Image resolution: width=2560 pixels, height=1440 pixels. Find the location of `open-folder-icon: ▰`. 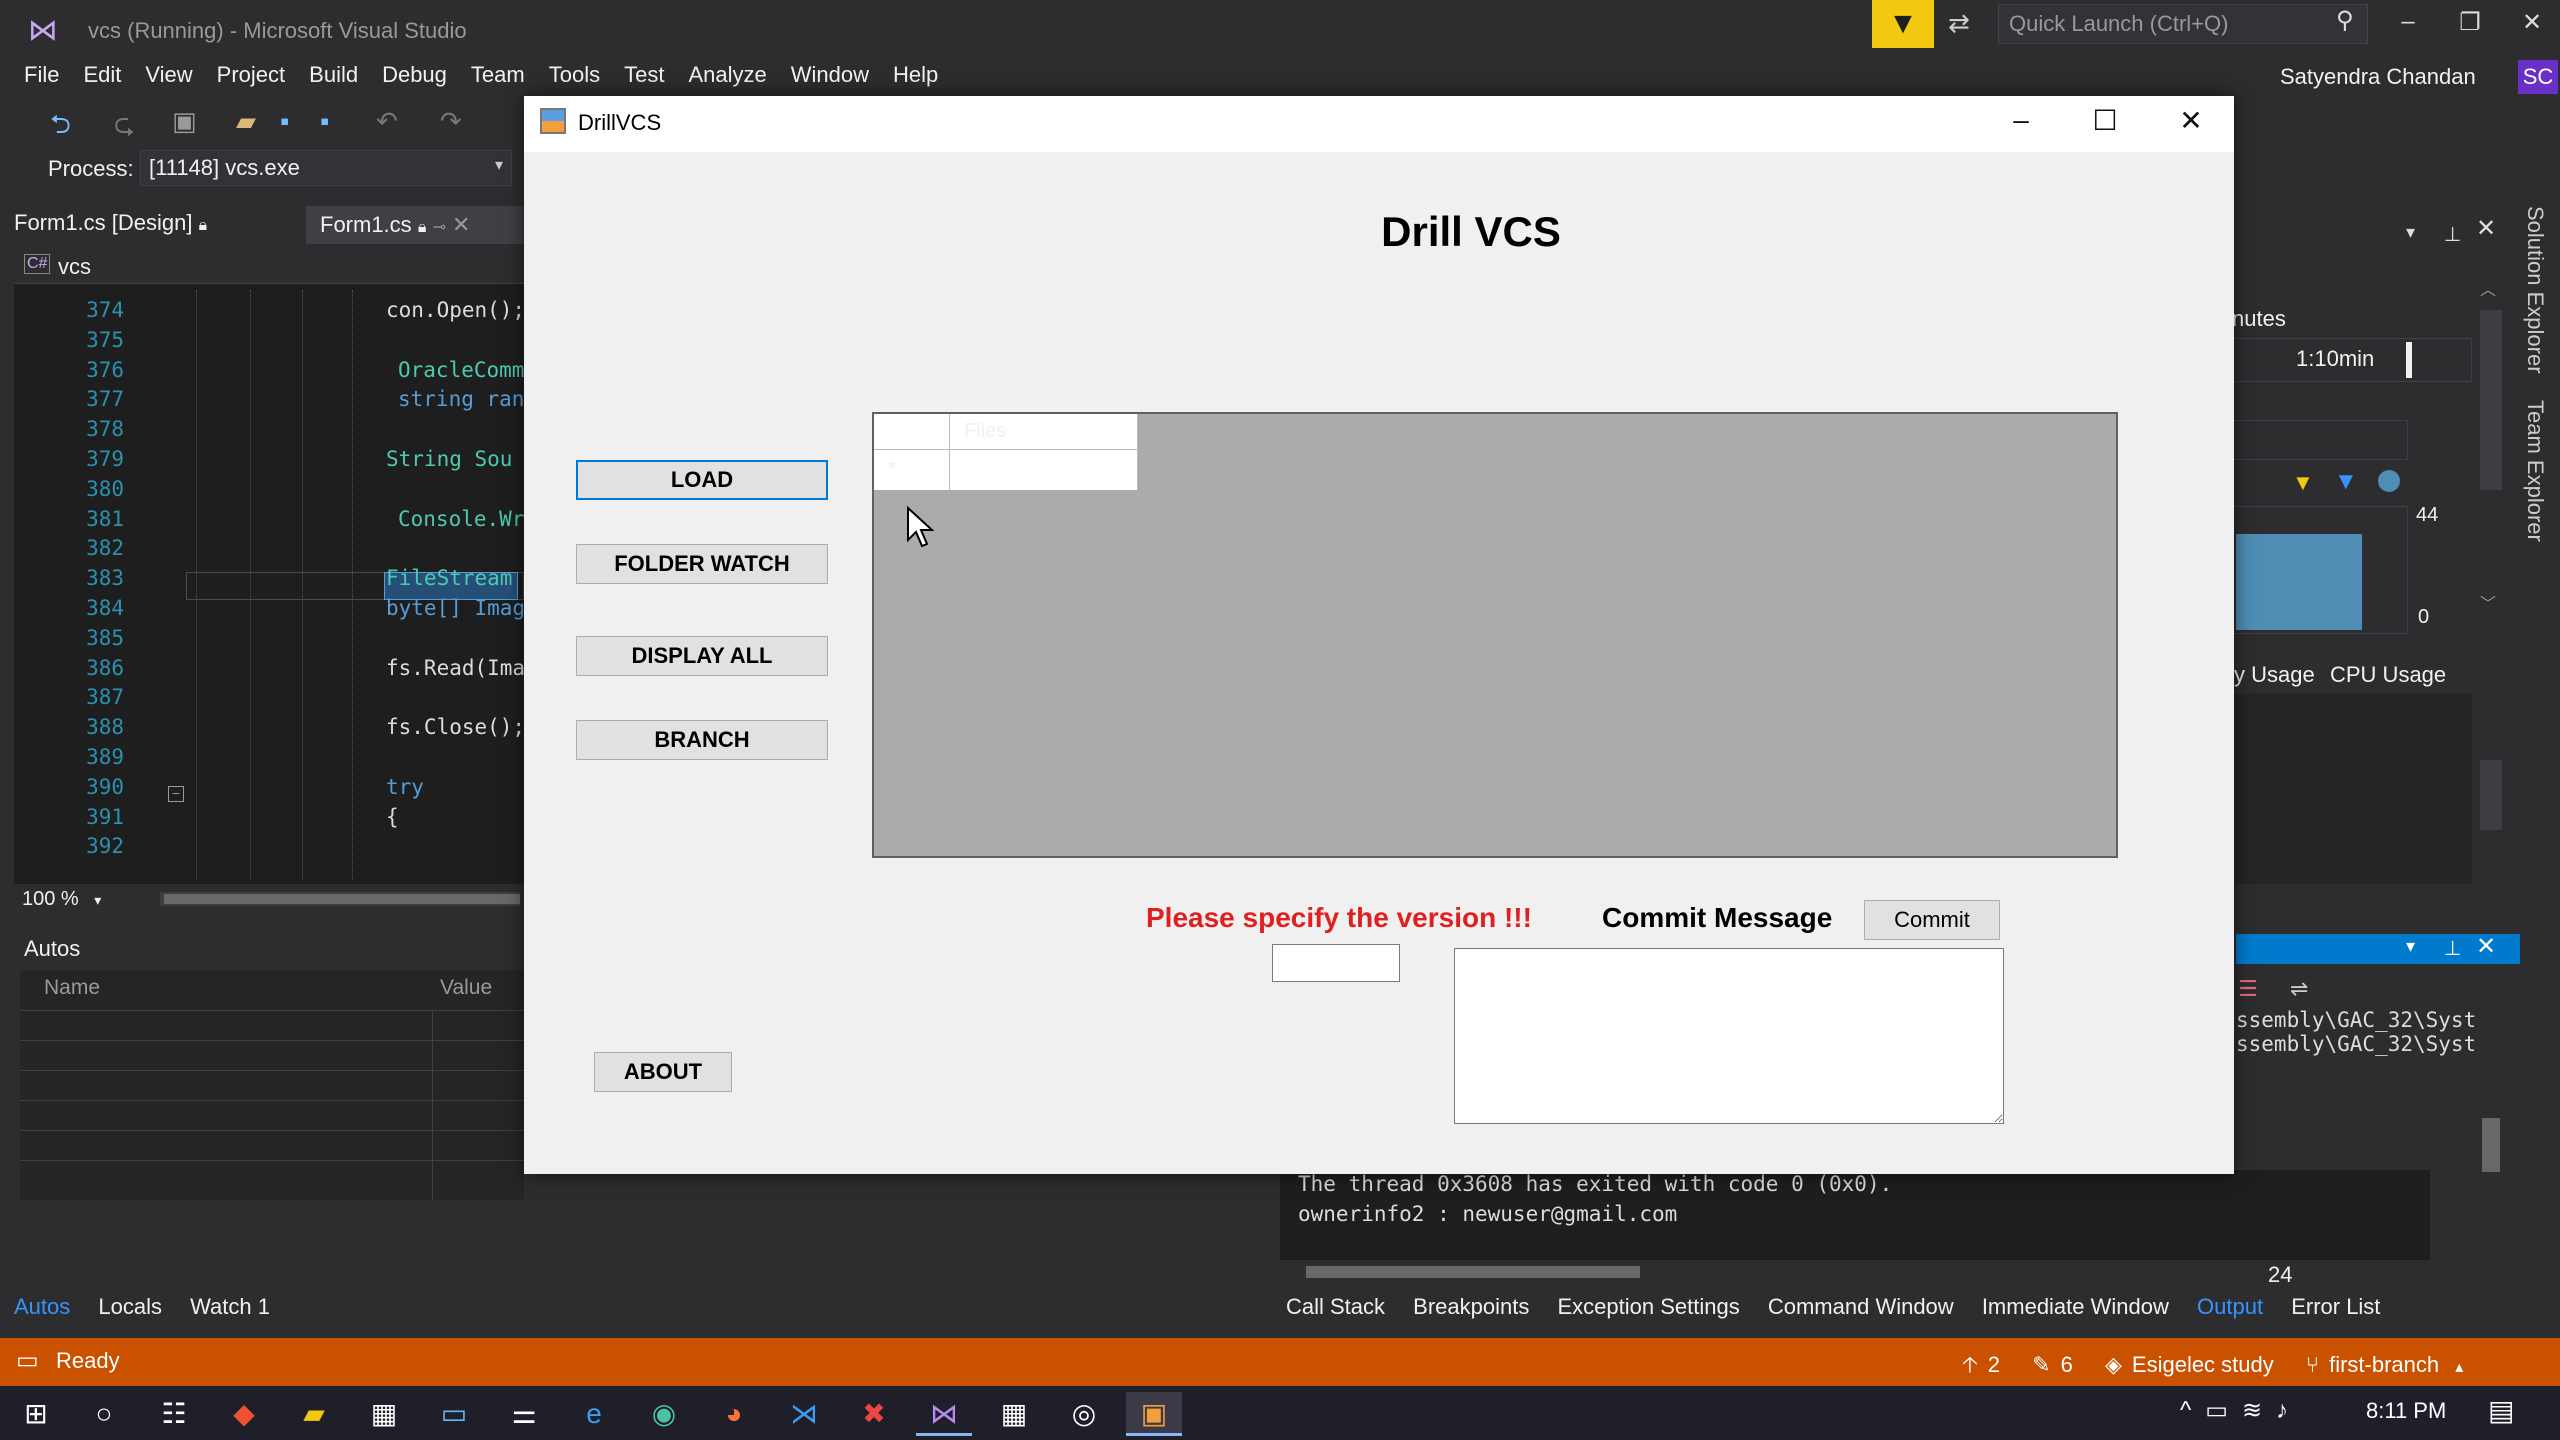

open-folder-icon: ▰ is located at coordinates (246, 121).